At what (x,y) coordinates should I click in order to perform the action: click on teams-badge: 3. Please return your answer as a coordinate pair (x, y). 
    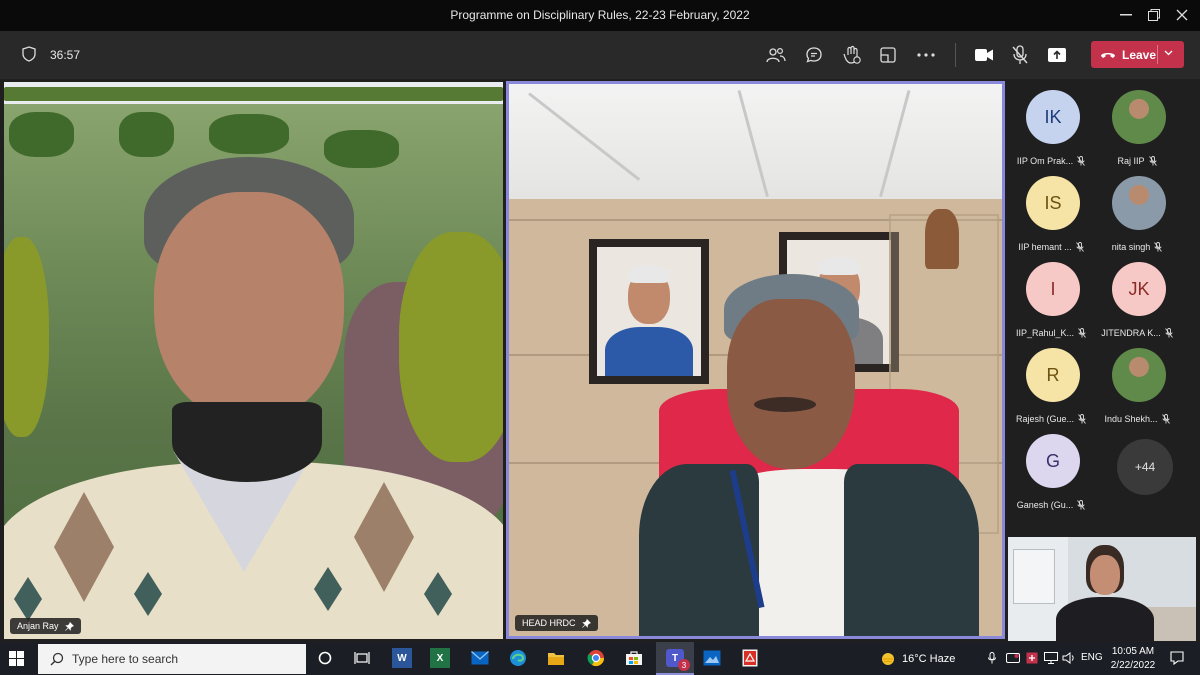
    Looking at the image, I should click on (684, 665).